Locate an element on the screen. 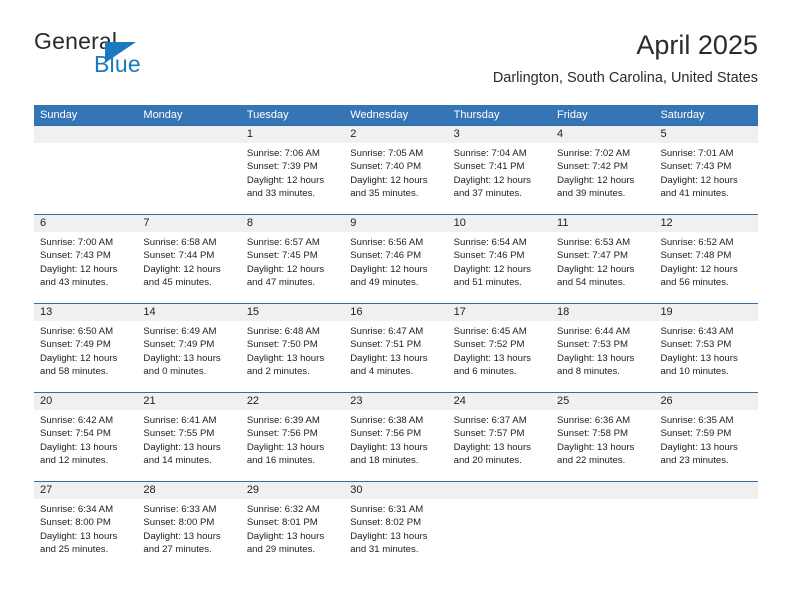 The width and height of the screenshot is (792, 612). daylight-text-line2: and 4 minutes. is located at coordinates (382, 371).